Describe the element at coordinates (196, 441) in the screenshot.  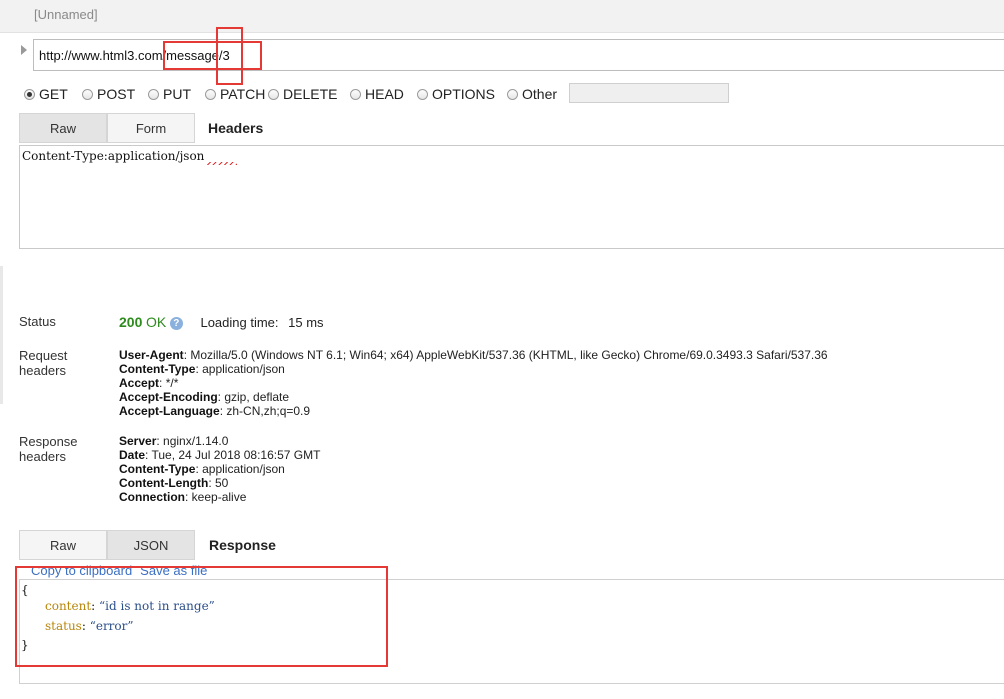
I see `header-value: nginx/1.14.0` at that location.